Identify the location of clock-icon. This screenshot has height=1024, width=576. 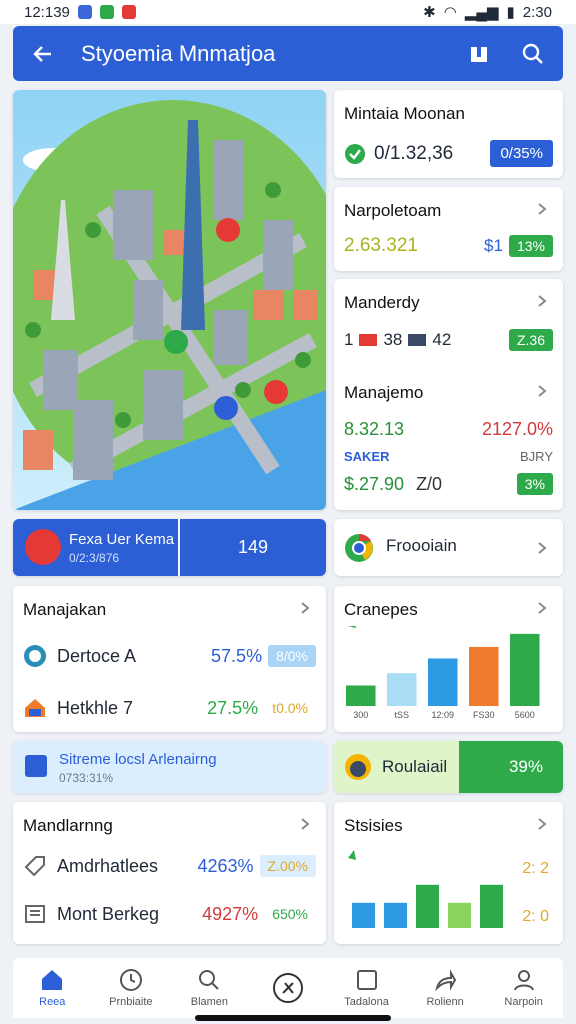
(130, 980).